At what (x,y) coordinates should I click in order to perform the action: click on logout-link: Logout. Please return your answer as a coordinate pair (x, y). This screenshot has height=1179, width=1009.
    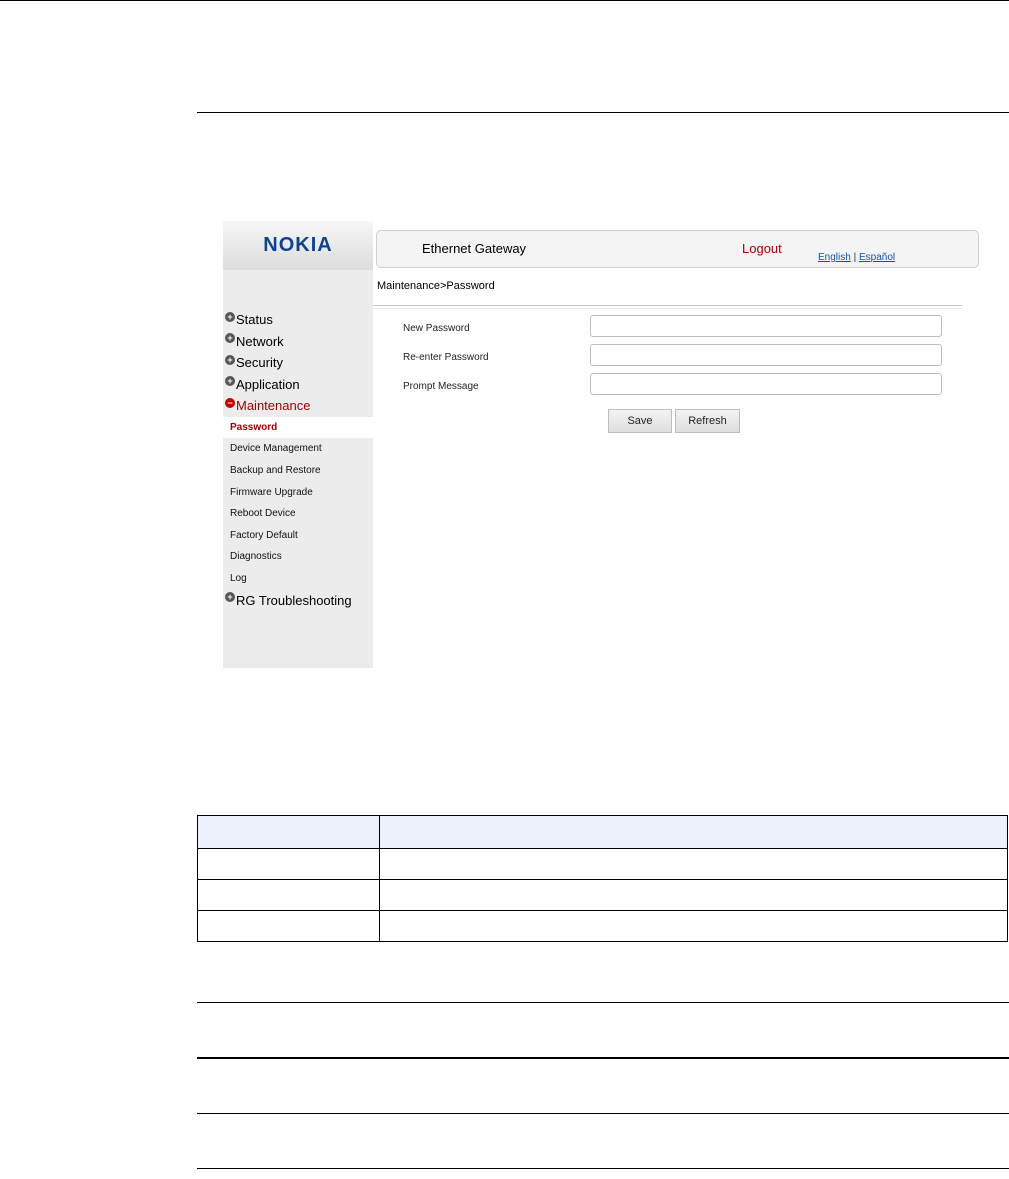
    Looking at the image, I should click on (762, 248).